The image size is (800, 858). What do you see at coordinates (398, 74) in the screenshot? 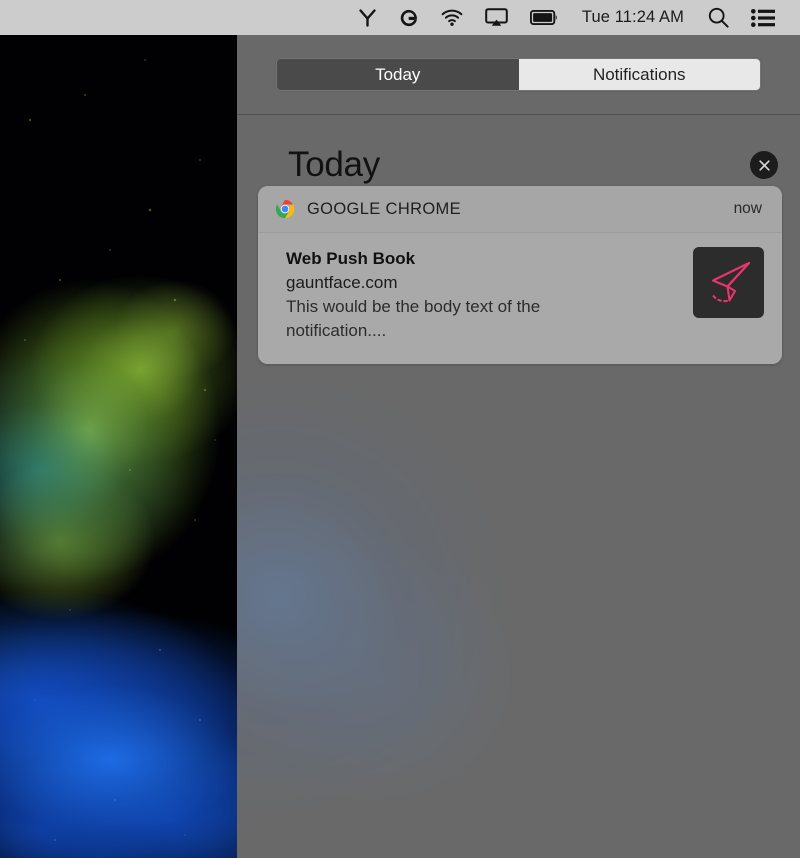
I see `tab-today: Today` at bounding box center [398, 74].